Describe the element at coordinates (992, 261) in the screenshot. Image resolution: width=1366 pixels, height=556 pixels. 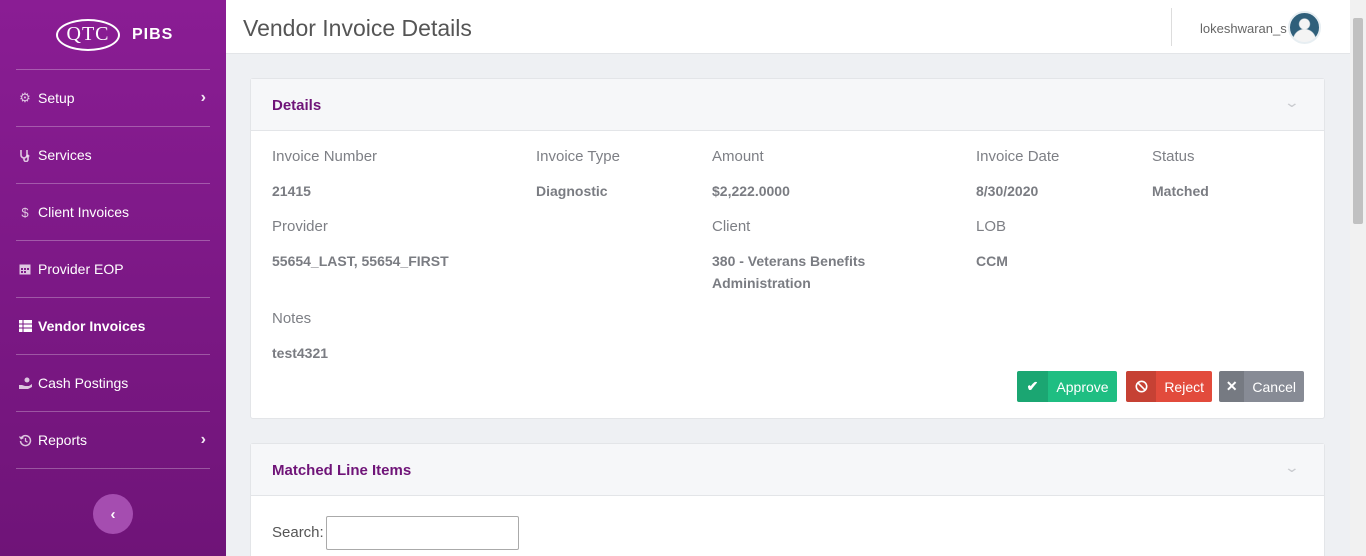
I see `lob-value: CCM` at that location.